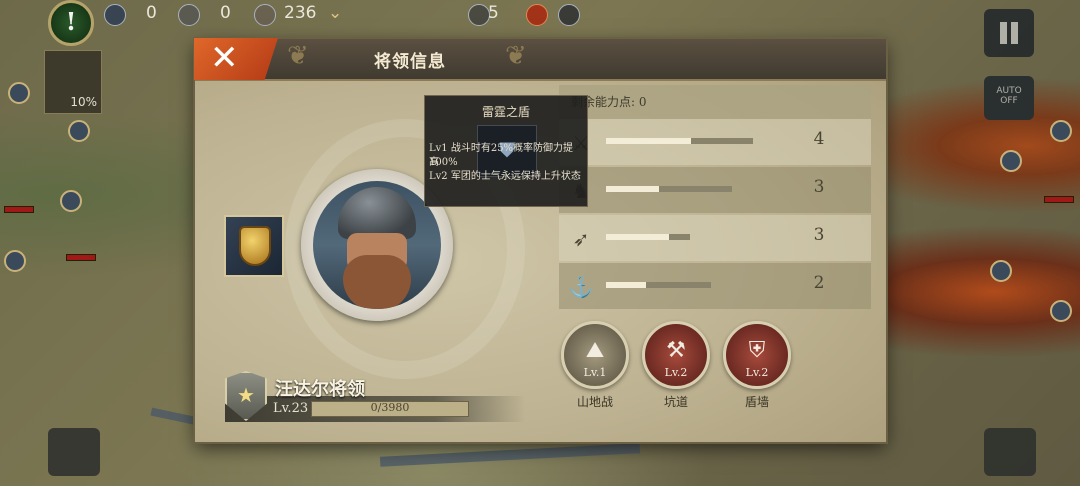  Describe the element at coordinates (715, 238) in the screenshot. I see `stat-row-ranged: ➶ 3` at that location.